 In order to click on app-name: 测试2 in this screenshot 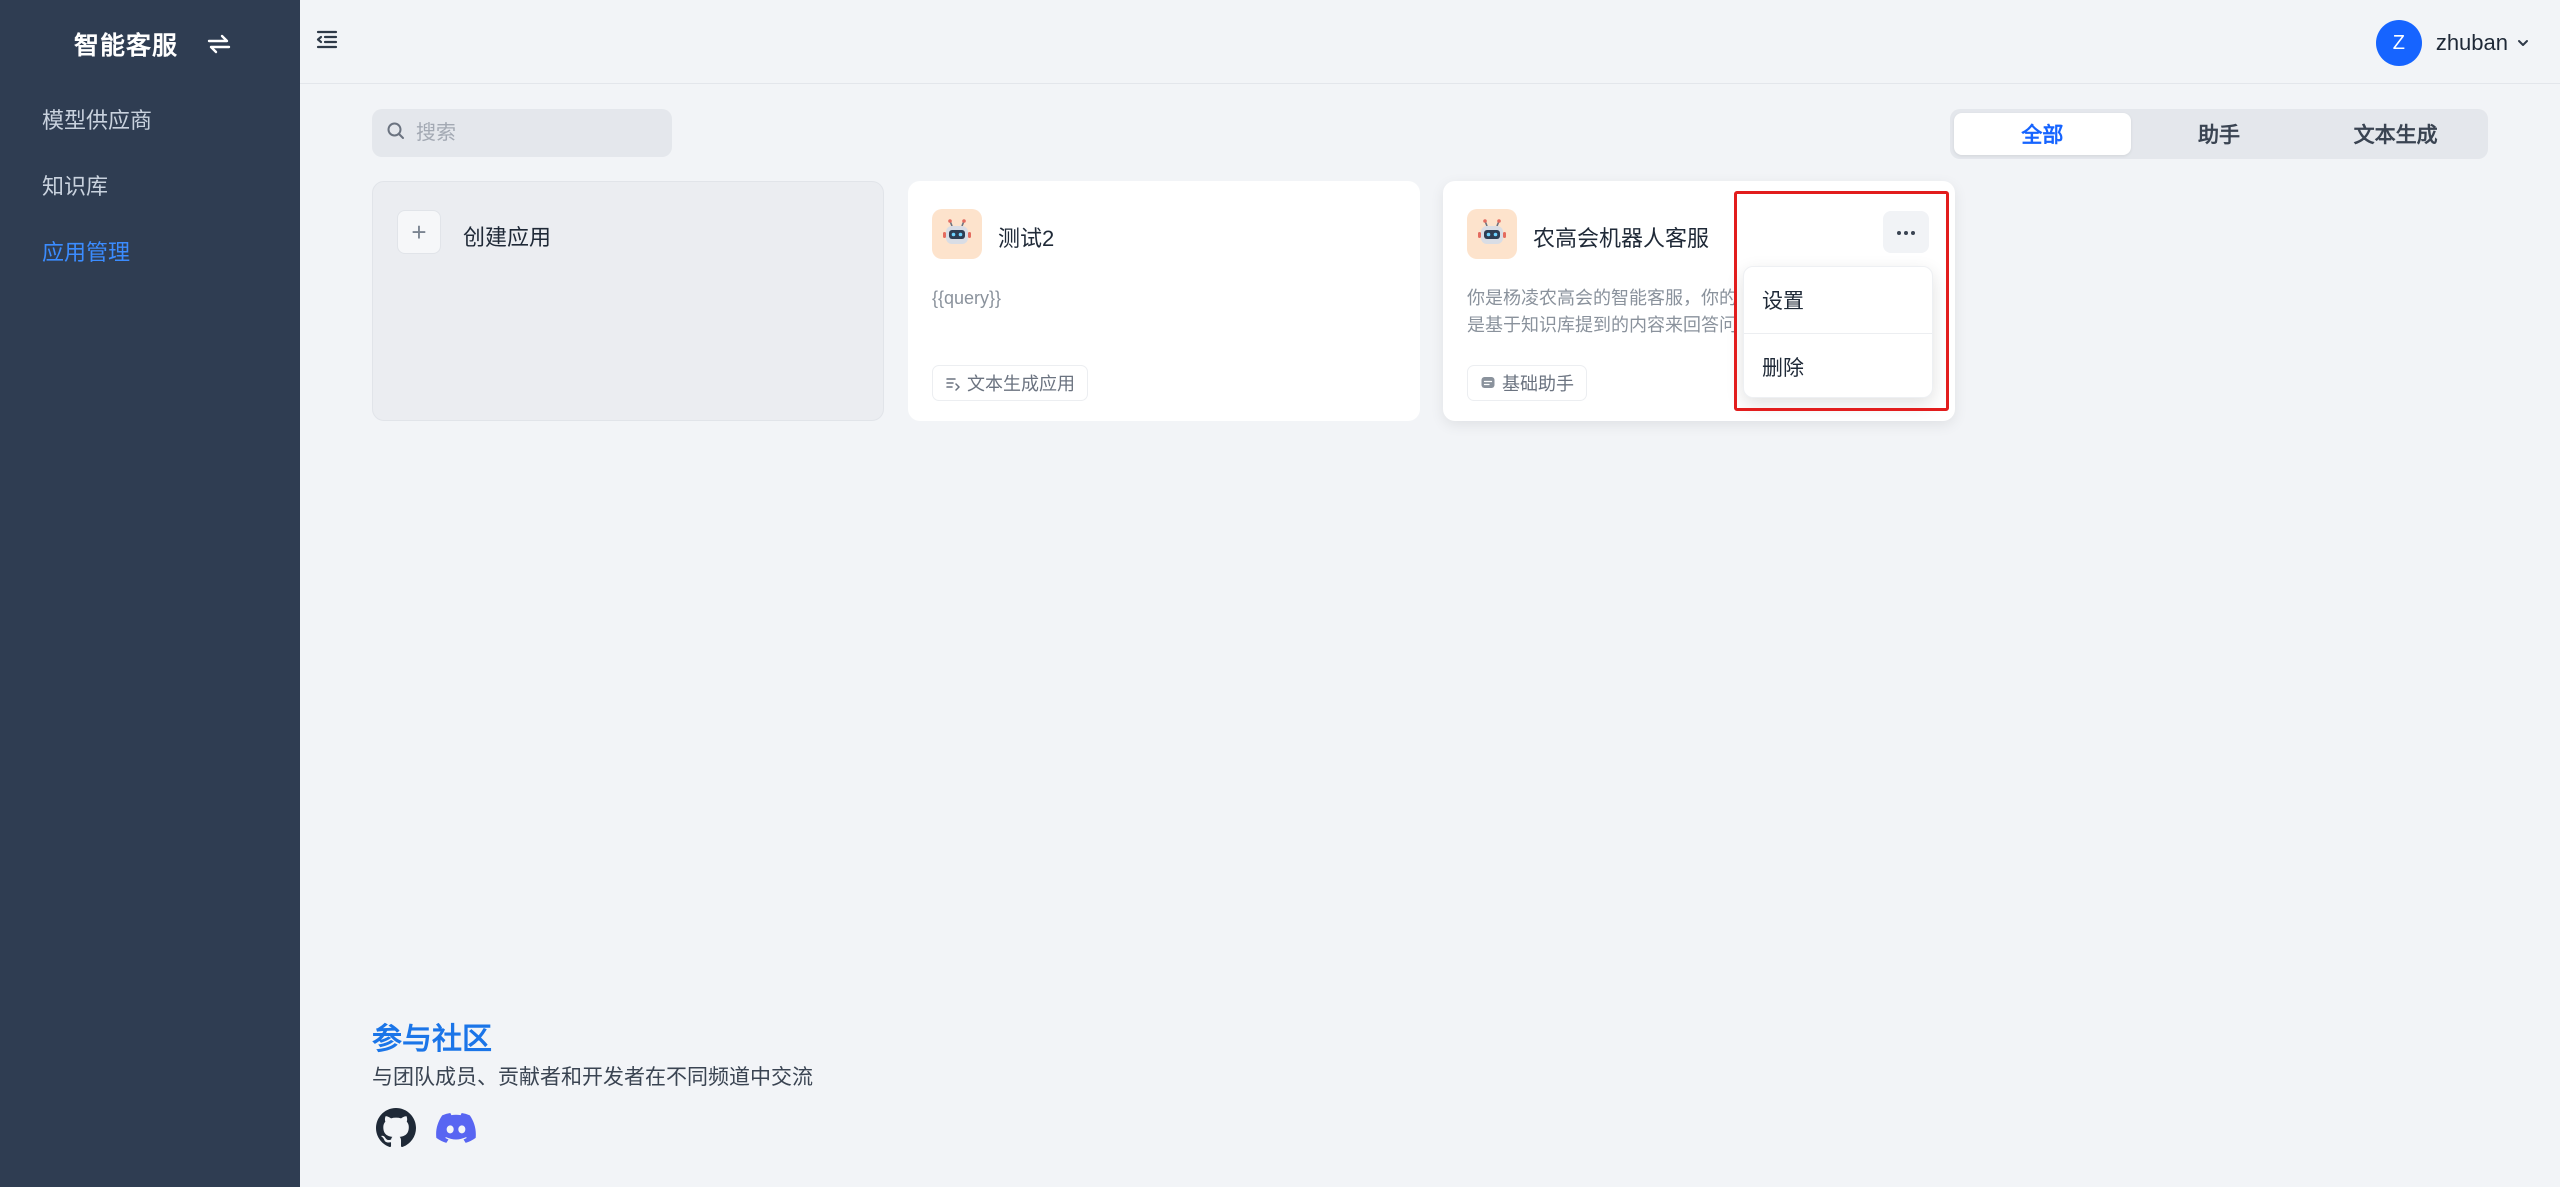, I will do `click(1026, 238)`.